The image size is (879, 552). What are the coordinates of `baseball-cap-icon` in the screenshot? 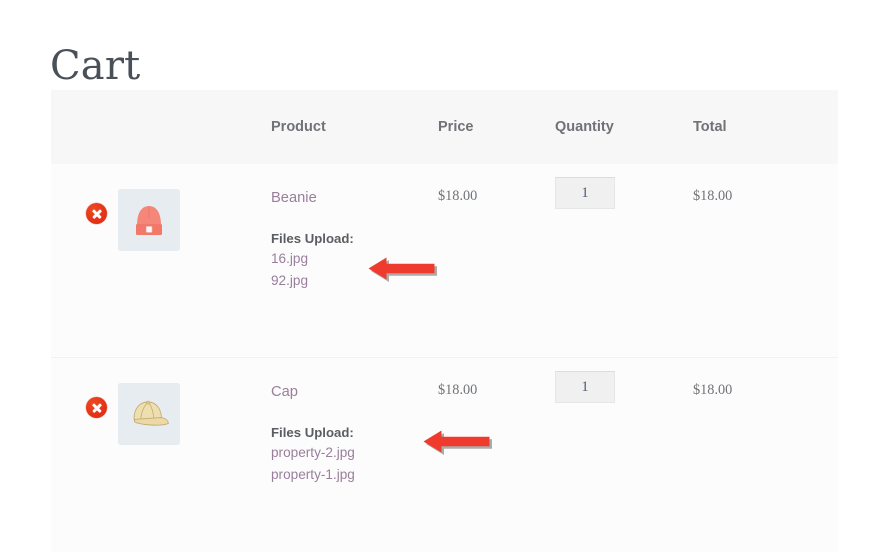 It's located at (149, 414).